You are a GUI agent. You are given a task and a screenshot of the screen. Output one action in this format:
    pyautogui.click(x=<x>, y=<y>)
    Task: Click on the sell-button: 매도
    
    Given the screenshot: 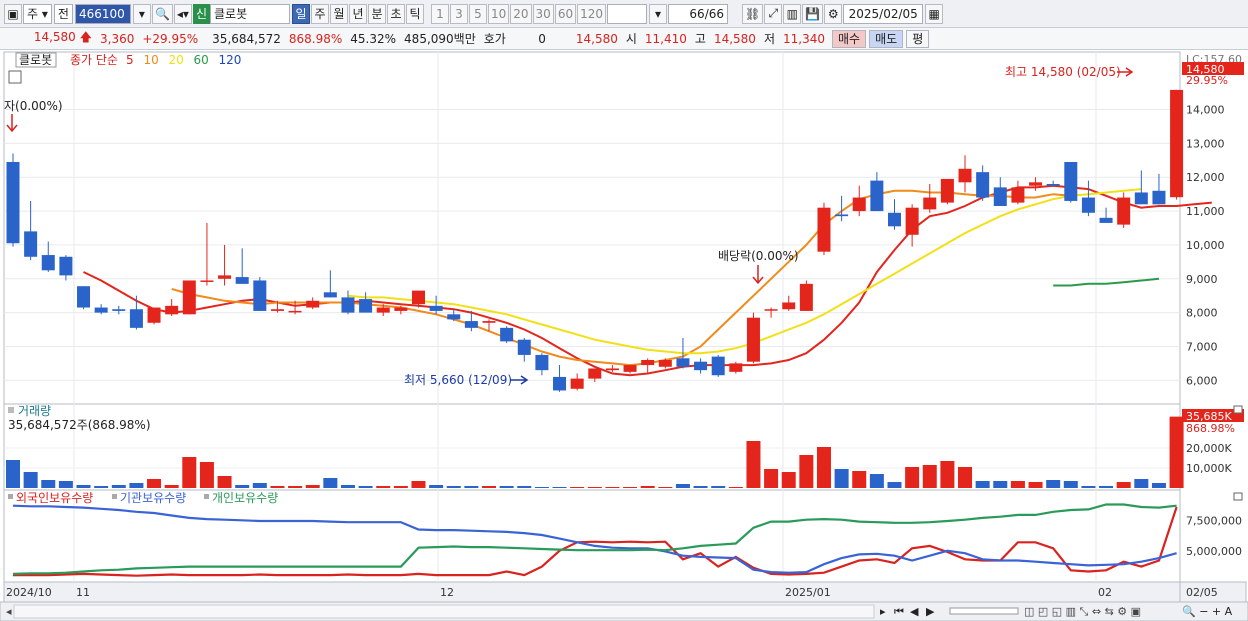 What is the action you would take?
    pyautogui.click(x=886, y=38)
    